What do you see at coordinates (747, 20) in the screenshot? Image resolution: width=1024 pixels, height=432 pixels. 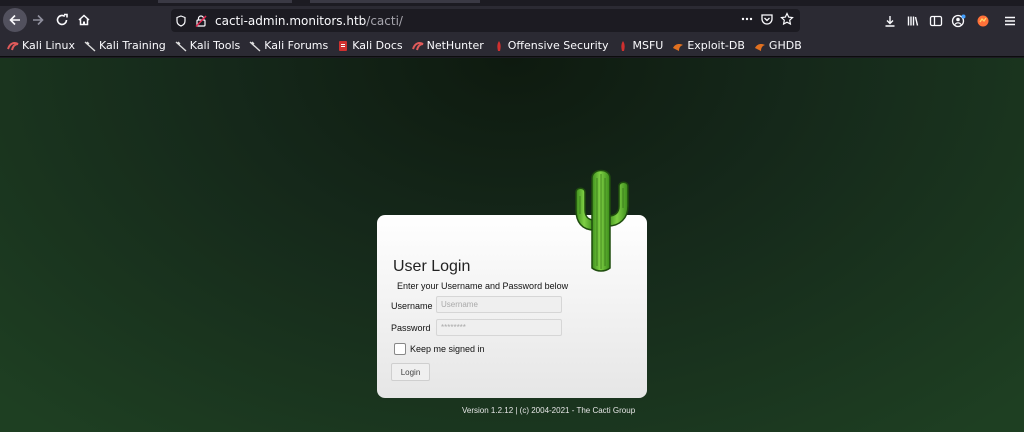 I see `page-actions-icon` at bounding box center [747, 20].